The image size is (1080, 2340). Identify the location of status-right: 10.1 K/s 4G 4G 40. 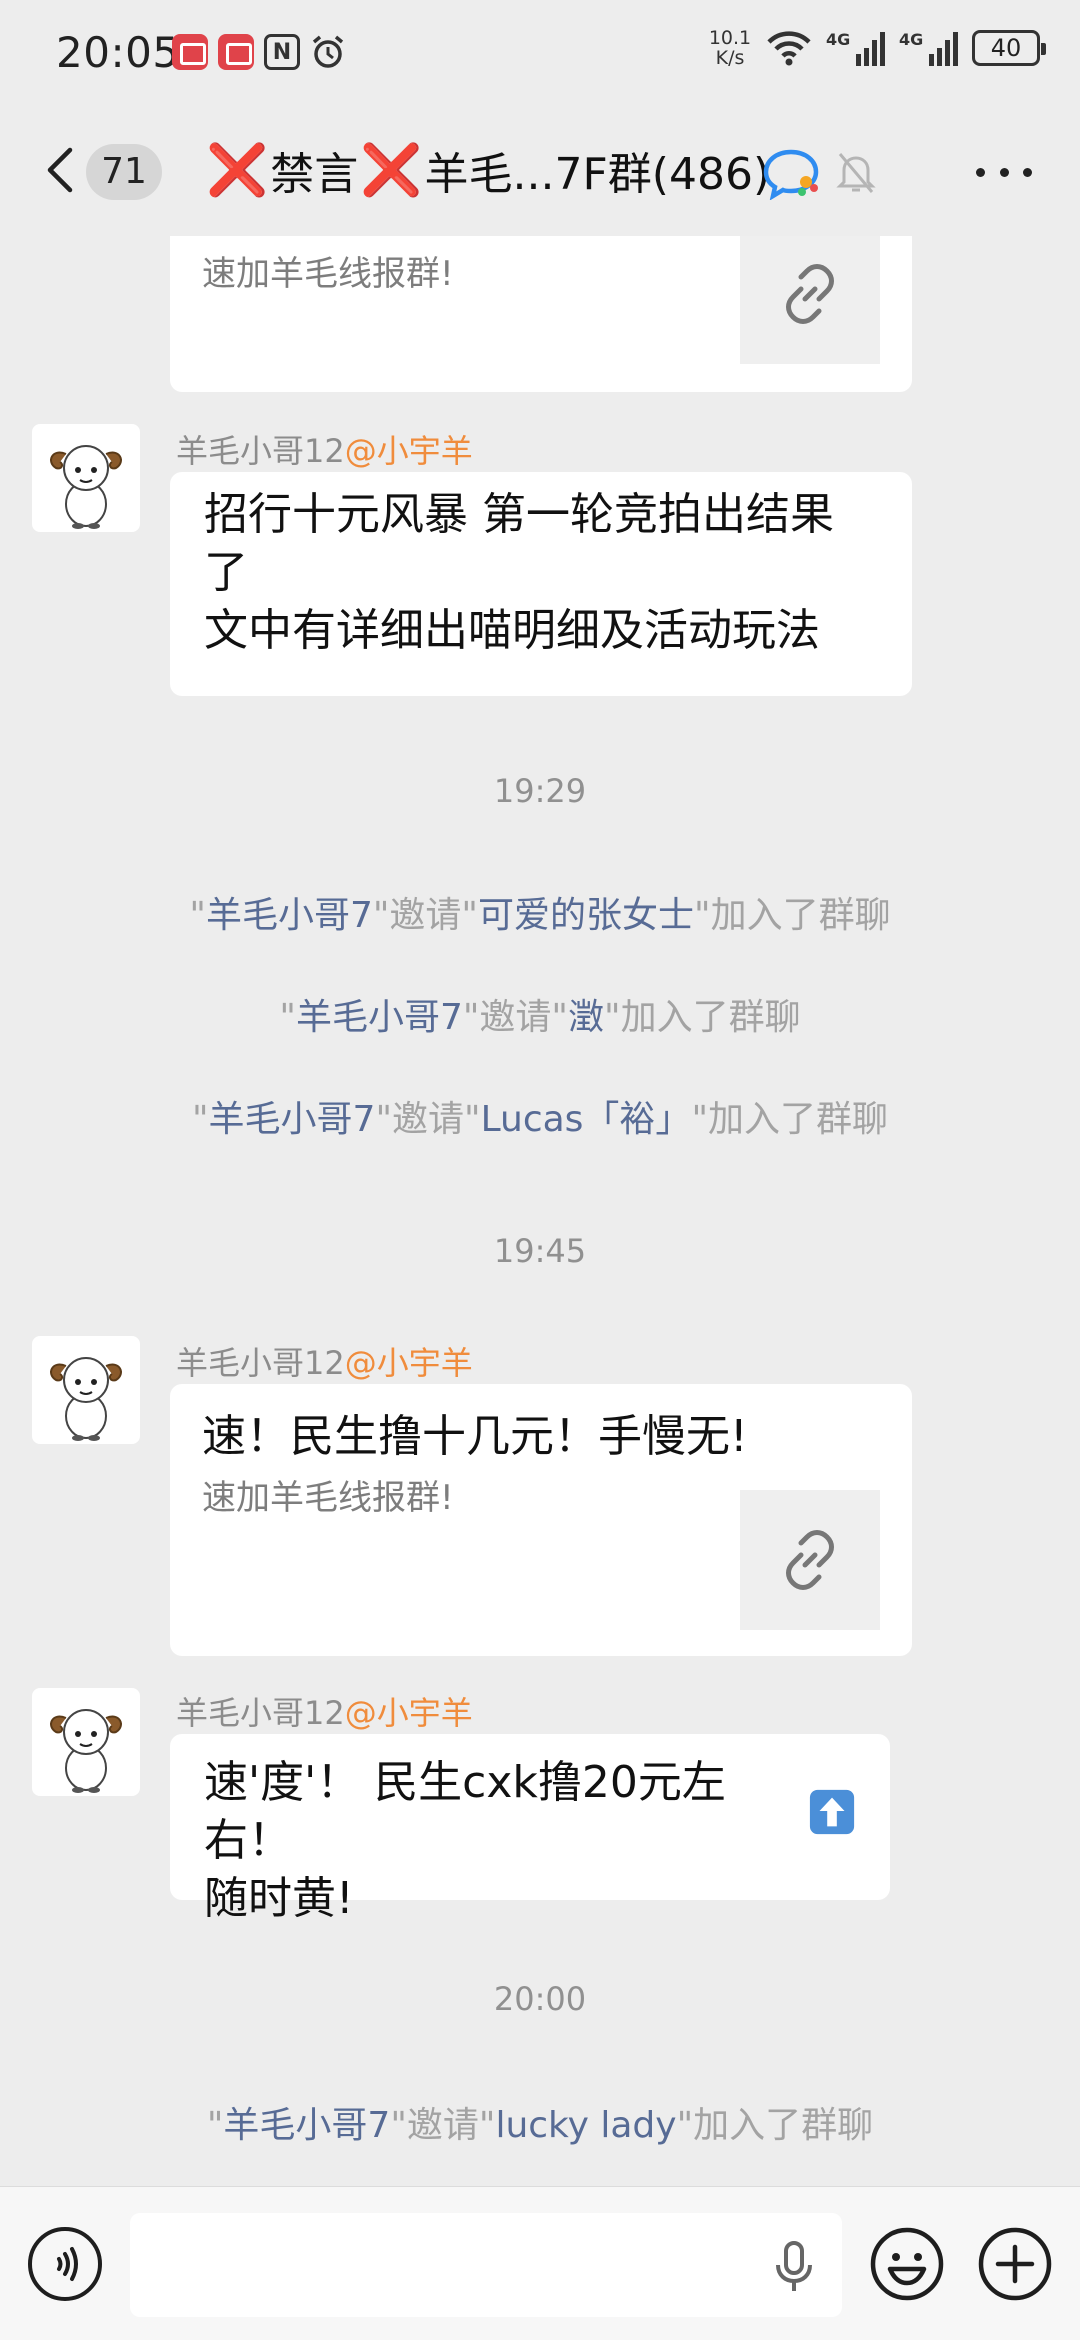
(877, 48).